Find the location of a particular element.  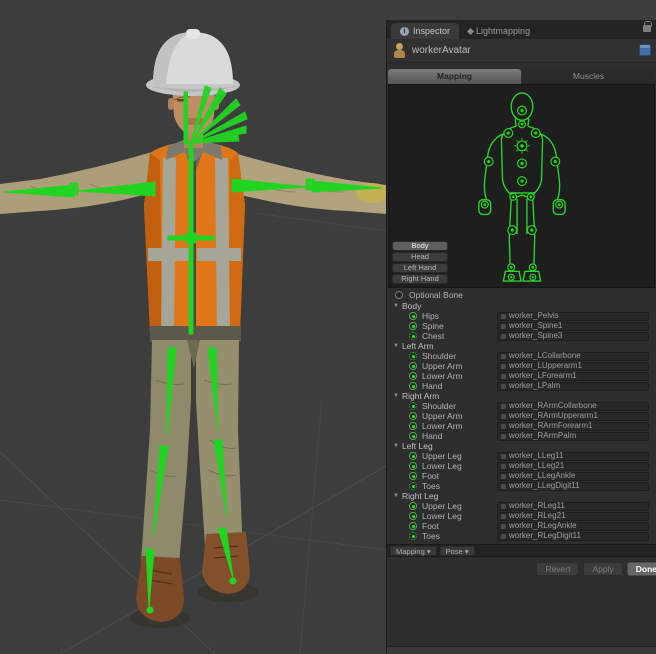

asset-title: workerAvatar is located at coordinates (441, 50).